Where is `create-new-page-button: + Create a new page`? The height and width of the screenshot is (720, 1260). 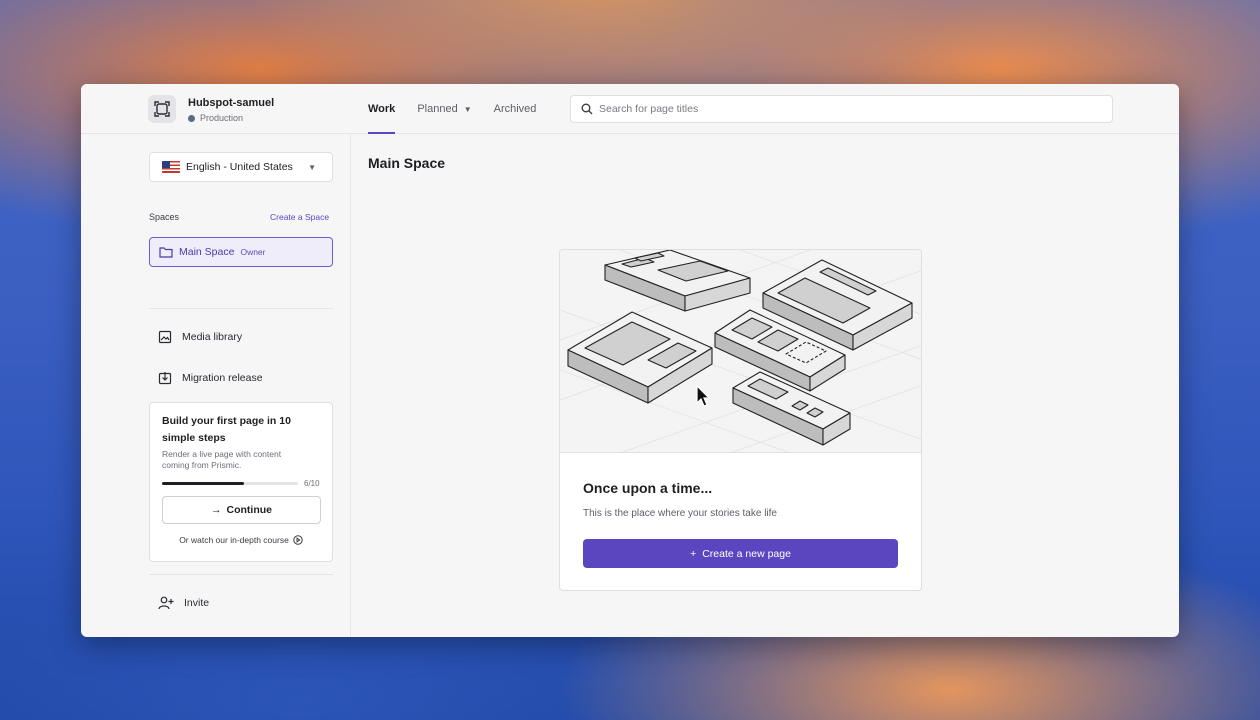 create-new-page-button: + Create a new page is located at coordinates (740, 553).